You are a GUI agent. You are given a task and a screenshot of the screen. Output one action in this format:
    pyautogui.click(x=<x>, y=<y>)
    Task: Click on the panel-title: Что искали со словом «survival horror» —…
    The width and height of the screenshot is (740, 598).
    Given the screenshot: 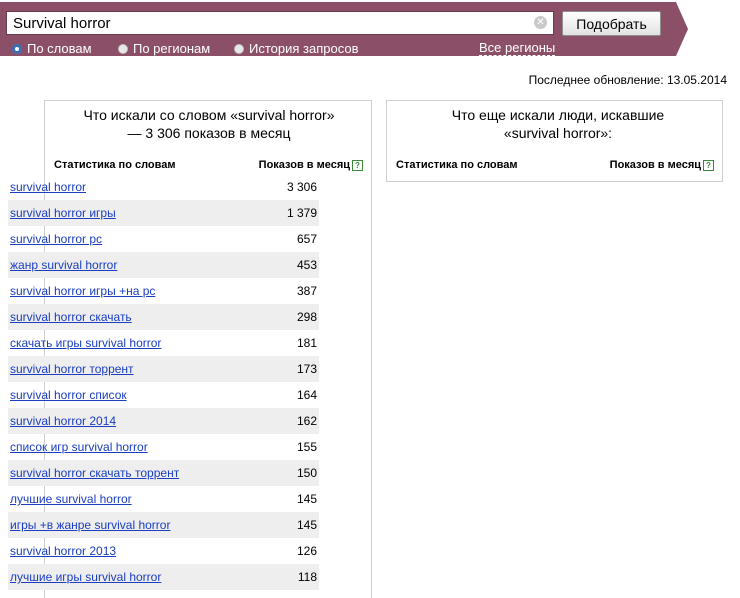 What is the action you would take?
    pyautogui.click(x=209, y=124)
    